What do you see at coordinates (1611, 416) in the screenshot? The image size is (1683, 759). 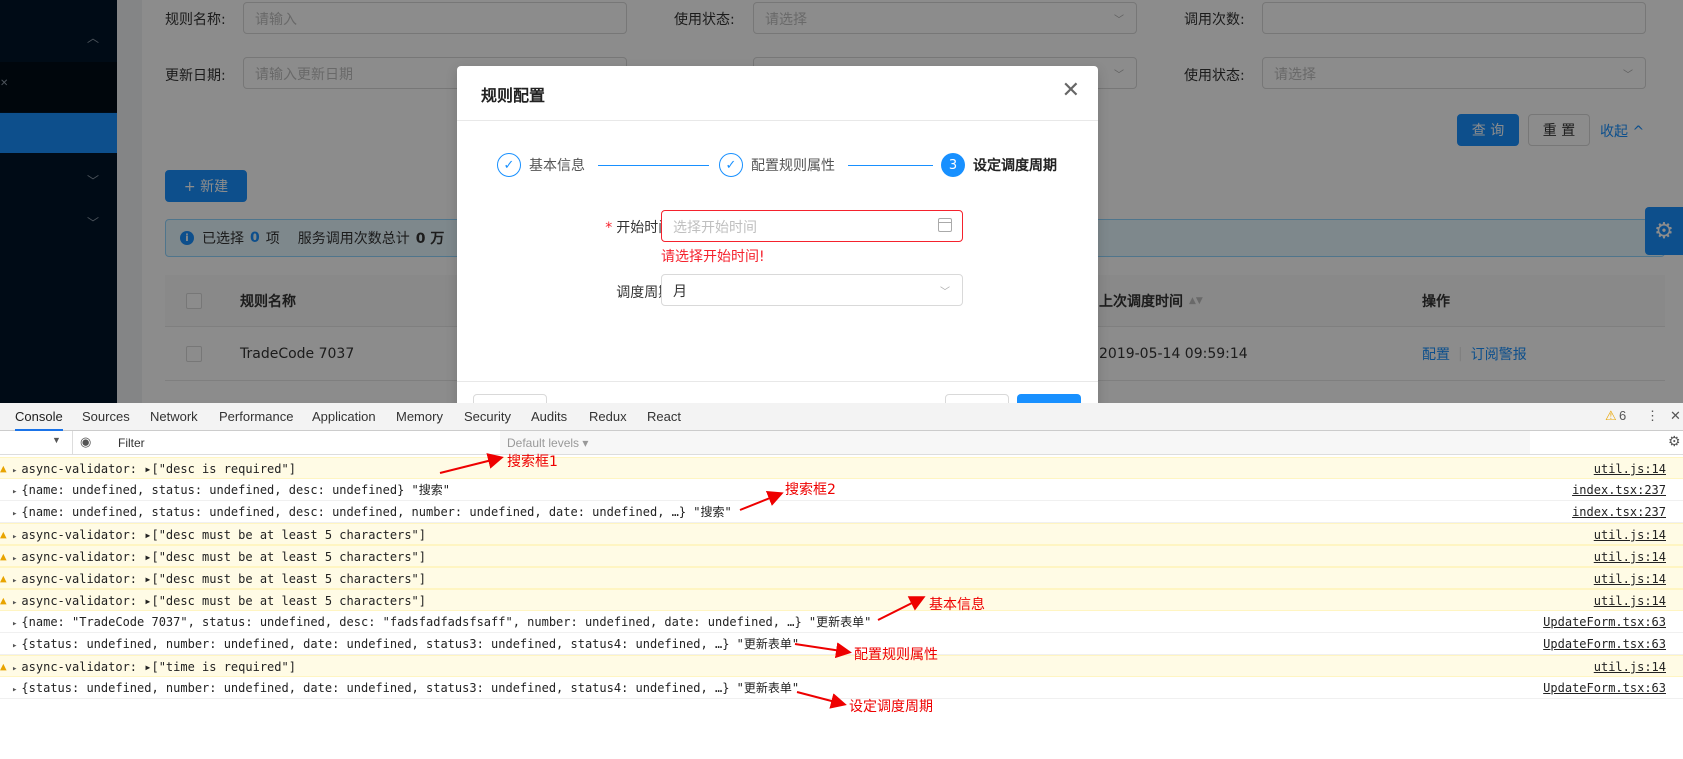 I see `warning-icon: ⚠` at bounding box center [1611, 416].